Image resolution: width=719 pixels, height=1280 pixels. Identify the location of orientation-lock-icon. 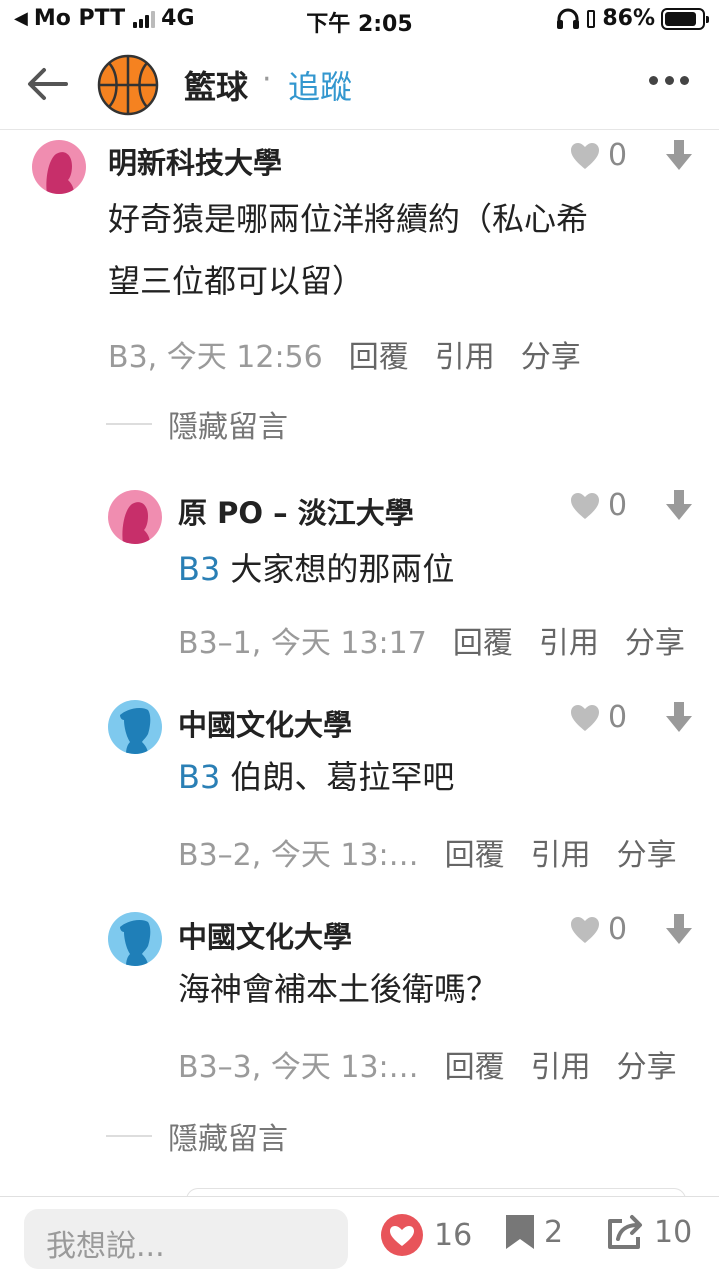
(591, 18).